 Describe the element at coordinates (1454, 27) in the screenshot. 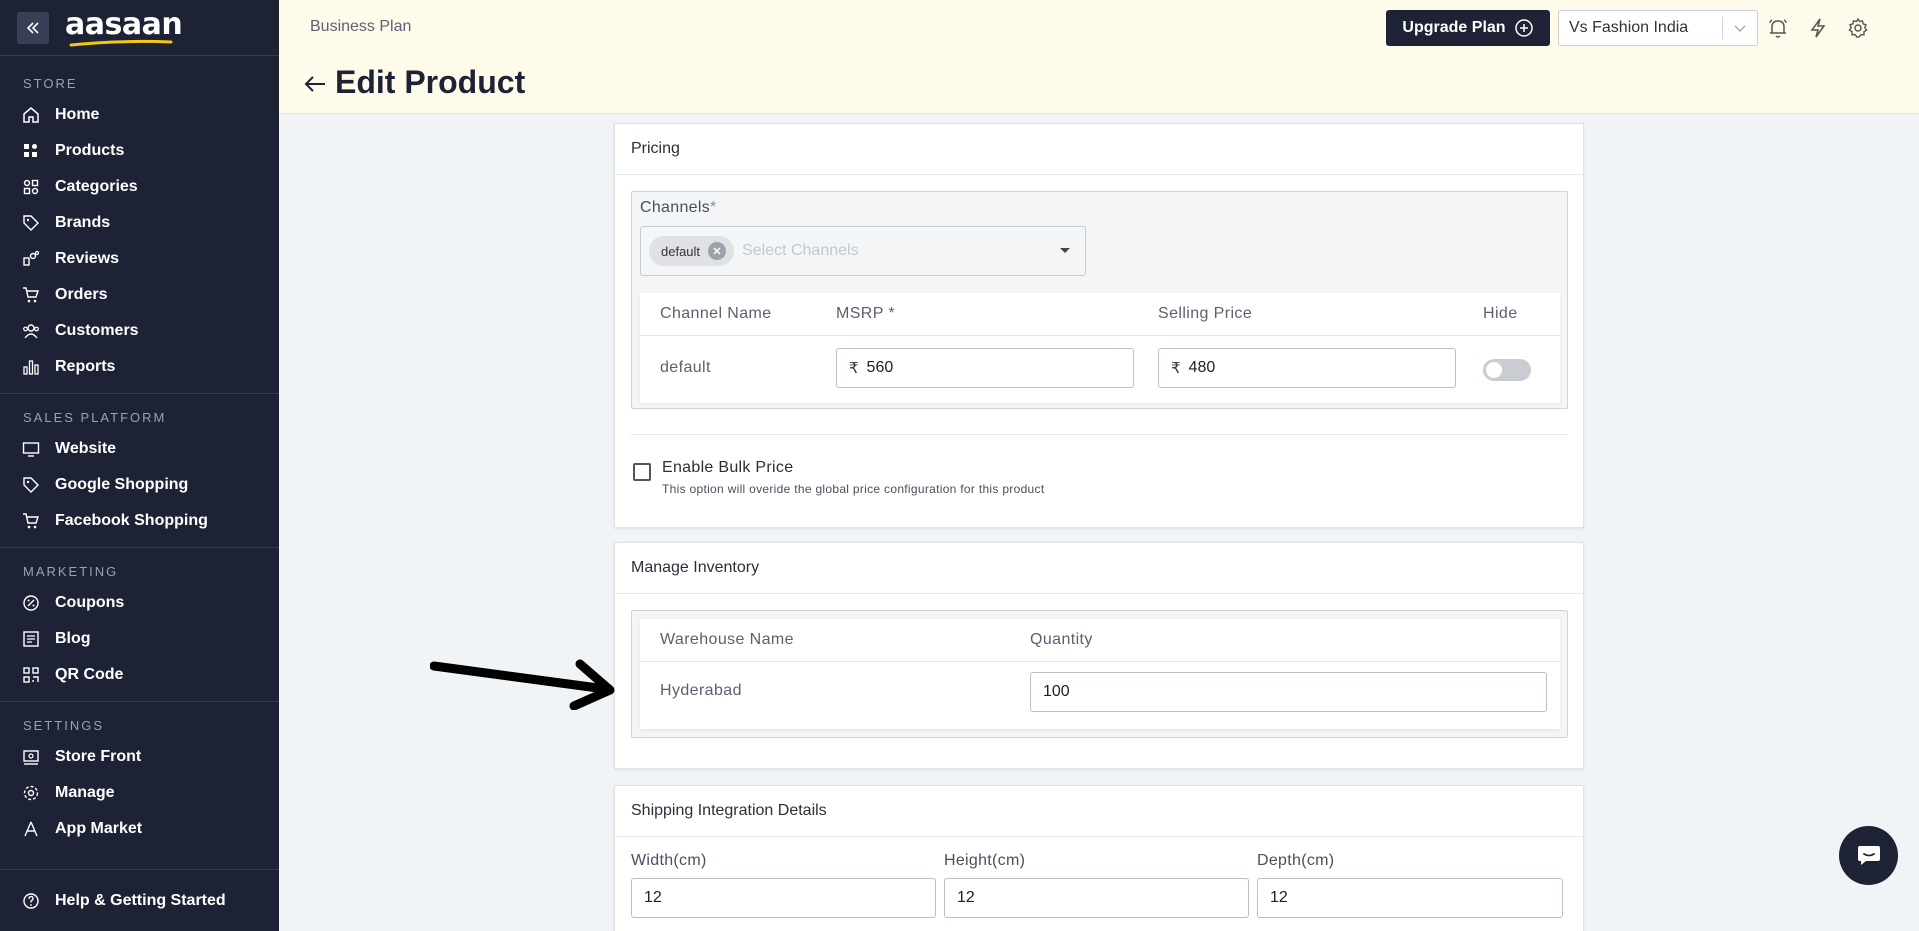

I see `upgrade-label: Upgrade Plan` at that location.